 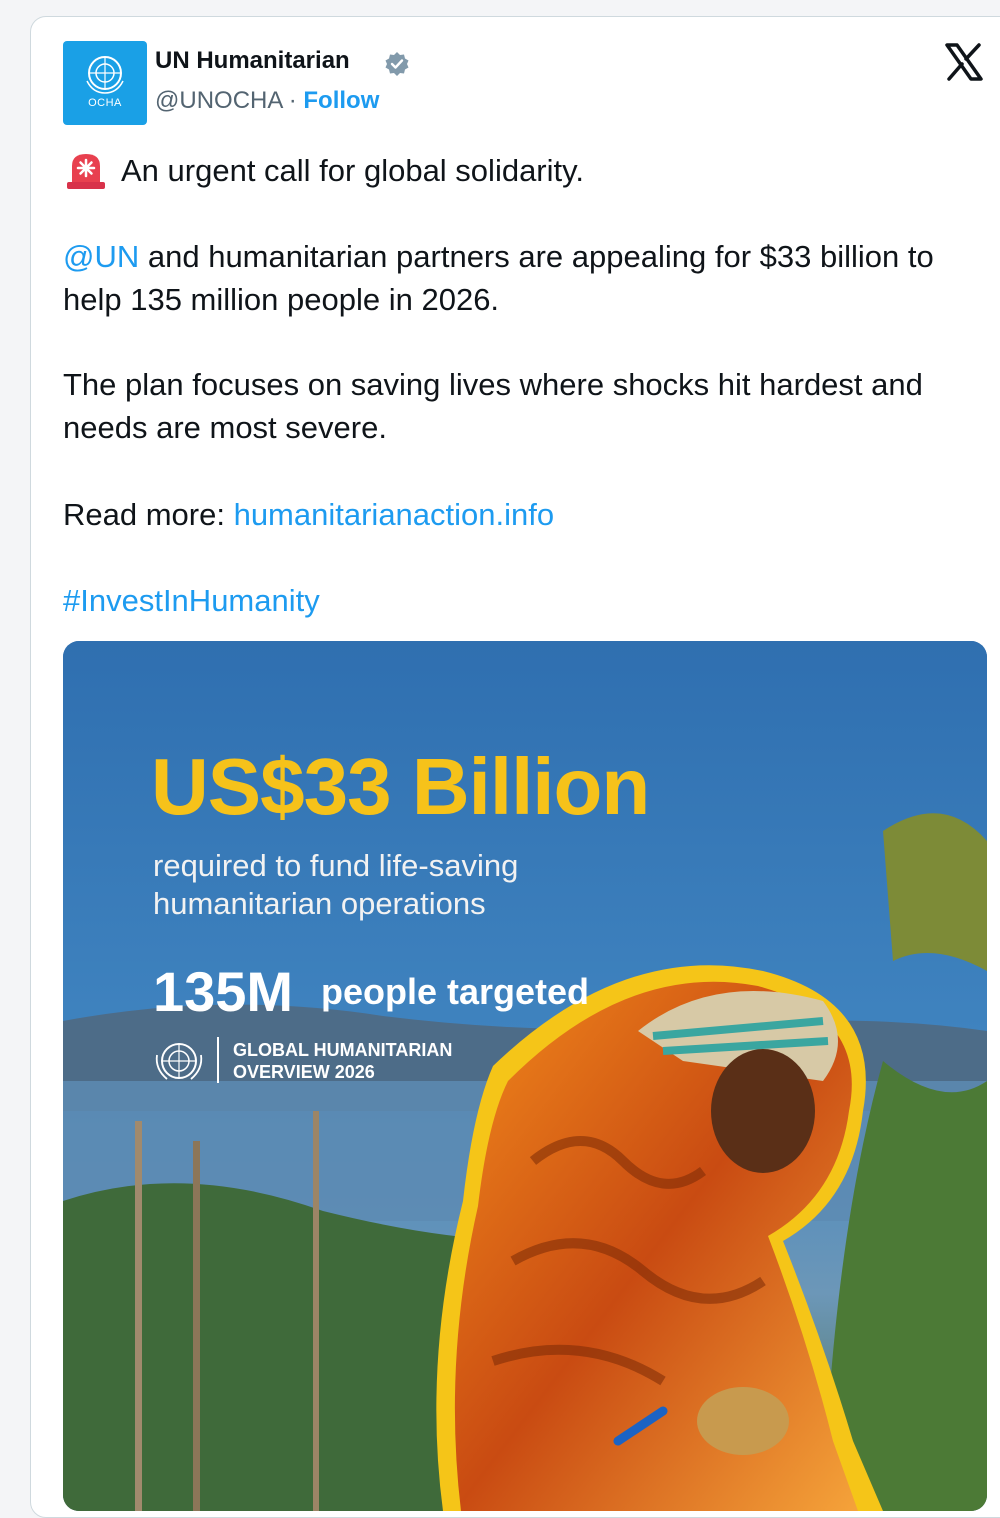 I want to click on verified-badge-icon, so click(x=397, y=64).